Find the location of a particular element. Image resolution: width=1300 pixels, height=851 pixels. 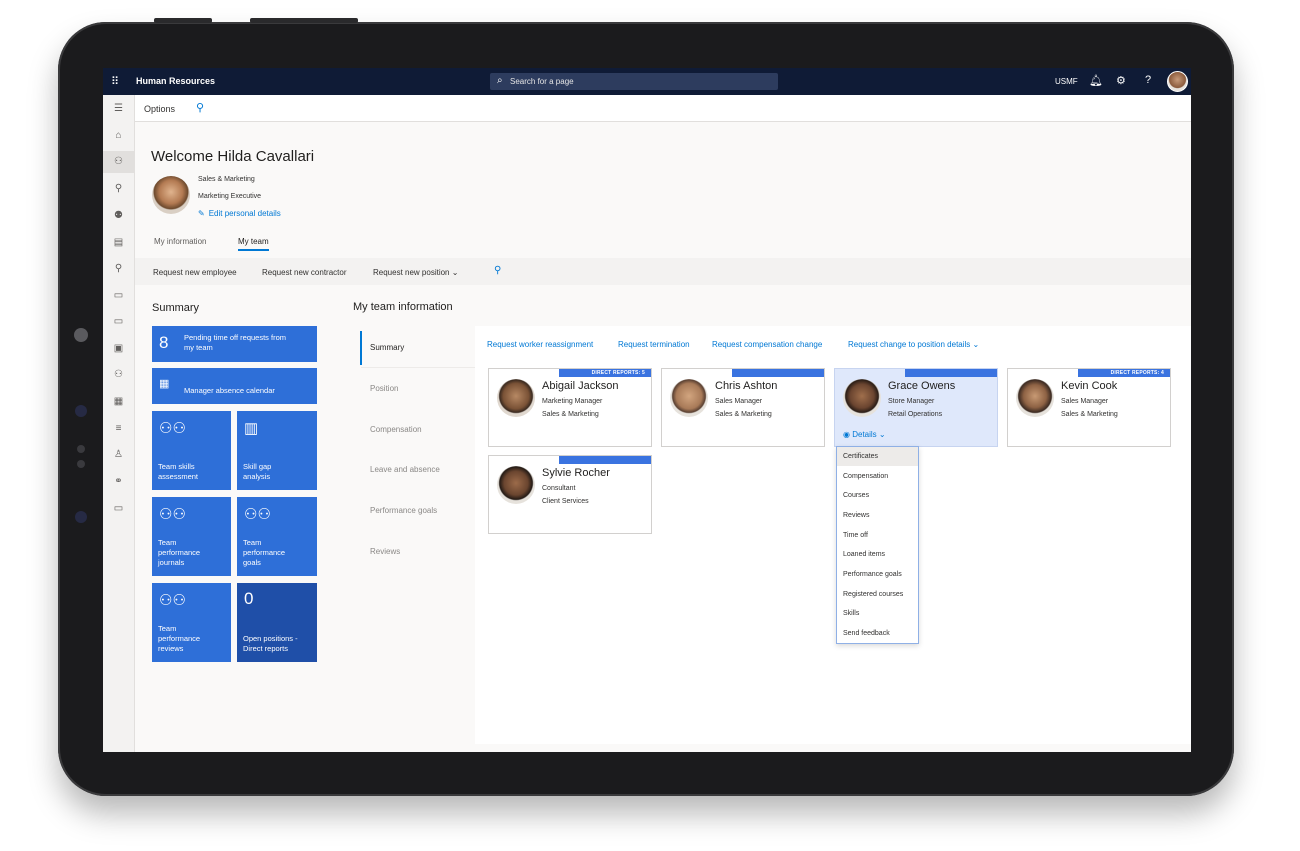

employee-title: Sales Manager is located at coordinates (739, 401).